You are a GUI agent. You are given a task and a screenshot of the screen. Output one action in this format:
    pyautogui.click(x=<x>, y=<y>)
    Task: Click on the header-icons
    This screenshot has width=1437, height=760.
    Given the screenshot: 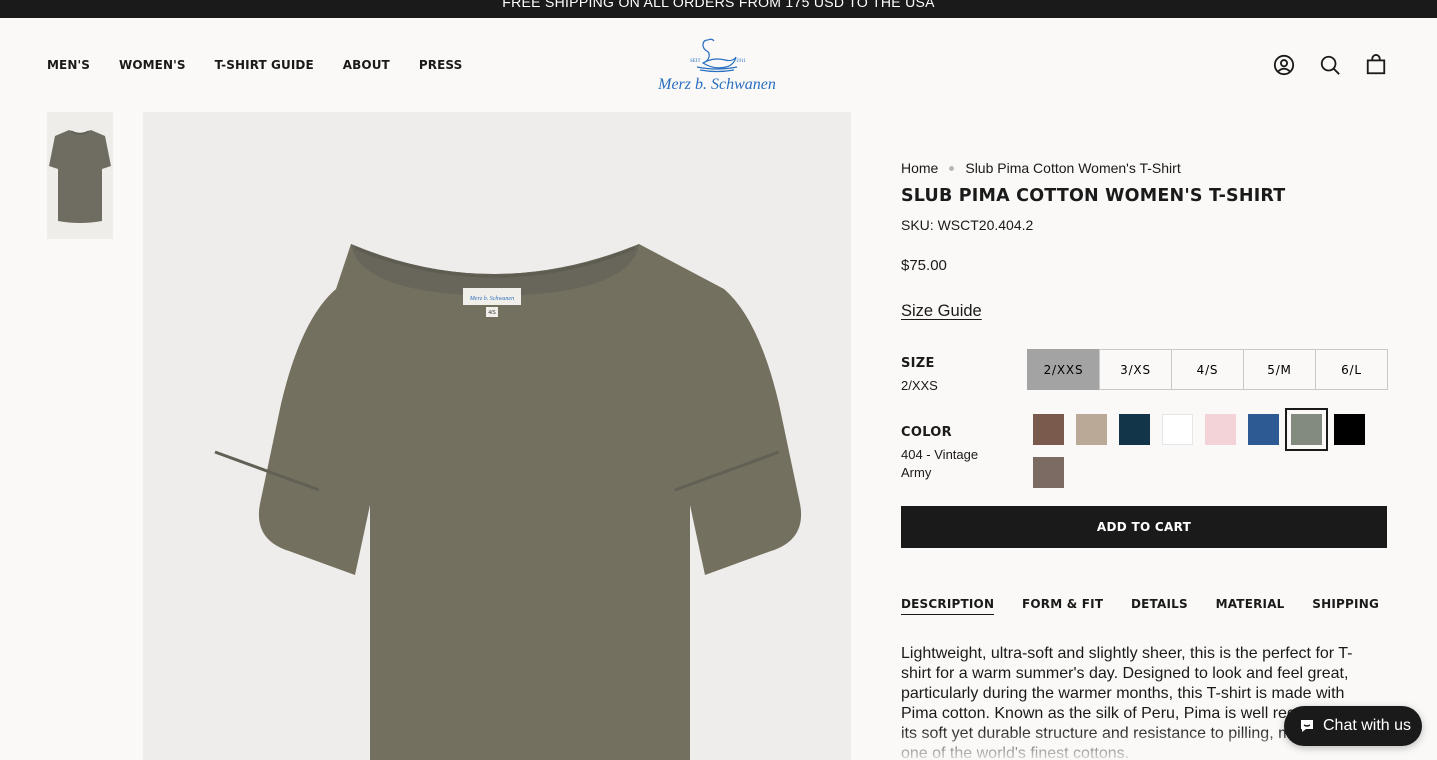 What is the action you would take?
    pyautogui.click(x=1330, y=65)
    